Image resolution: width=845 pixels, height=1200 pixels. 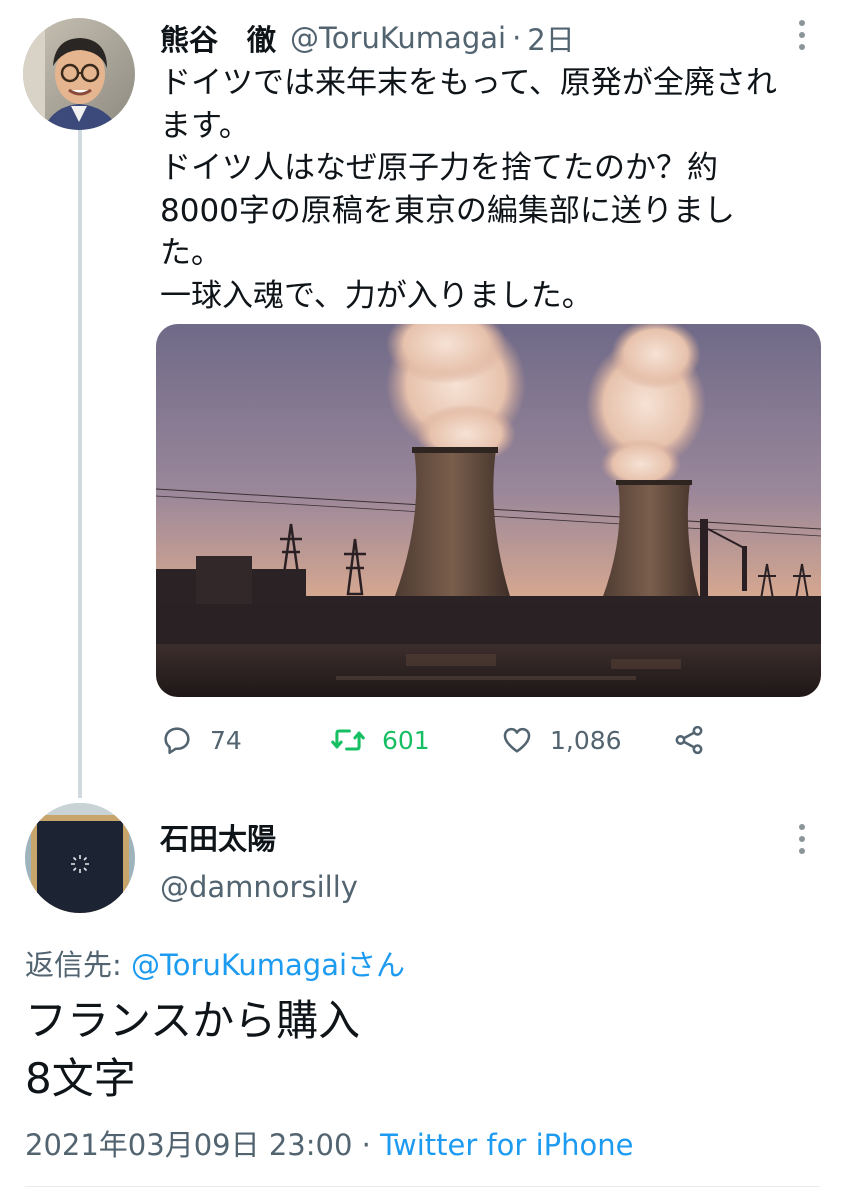 I want to click on like-button: 1,086, so click(x=561, y=740).